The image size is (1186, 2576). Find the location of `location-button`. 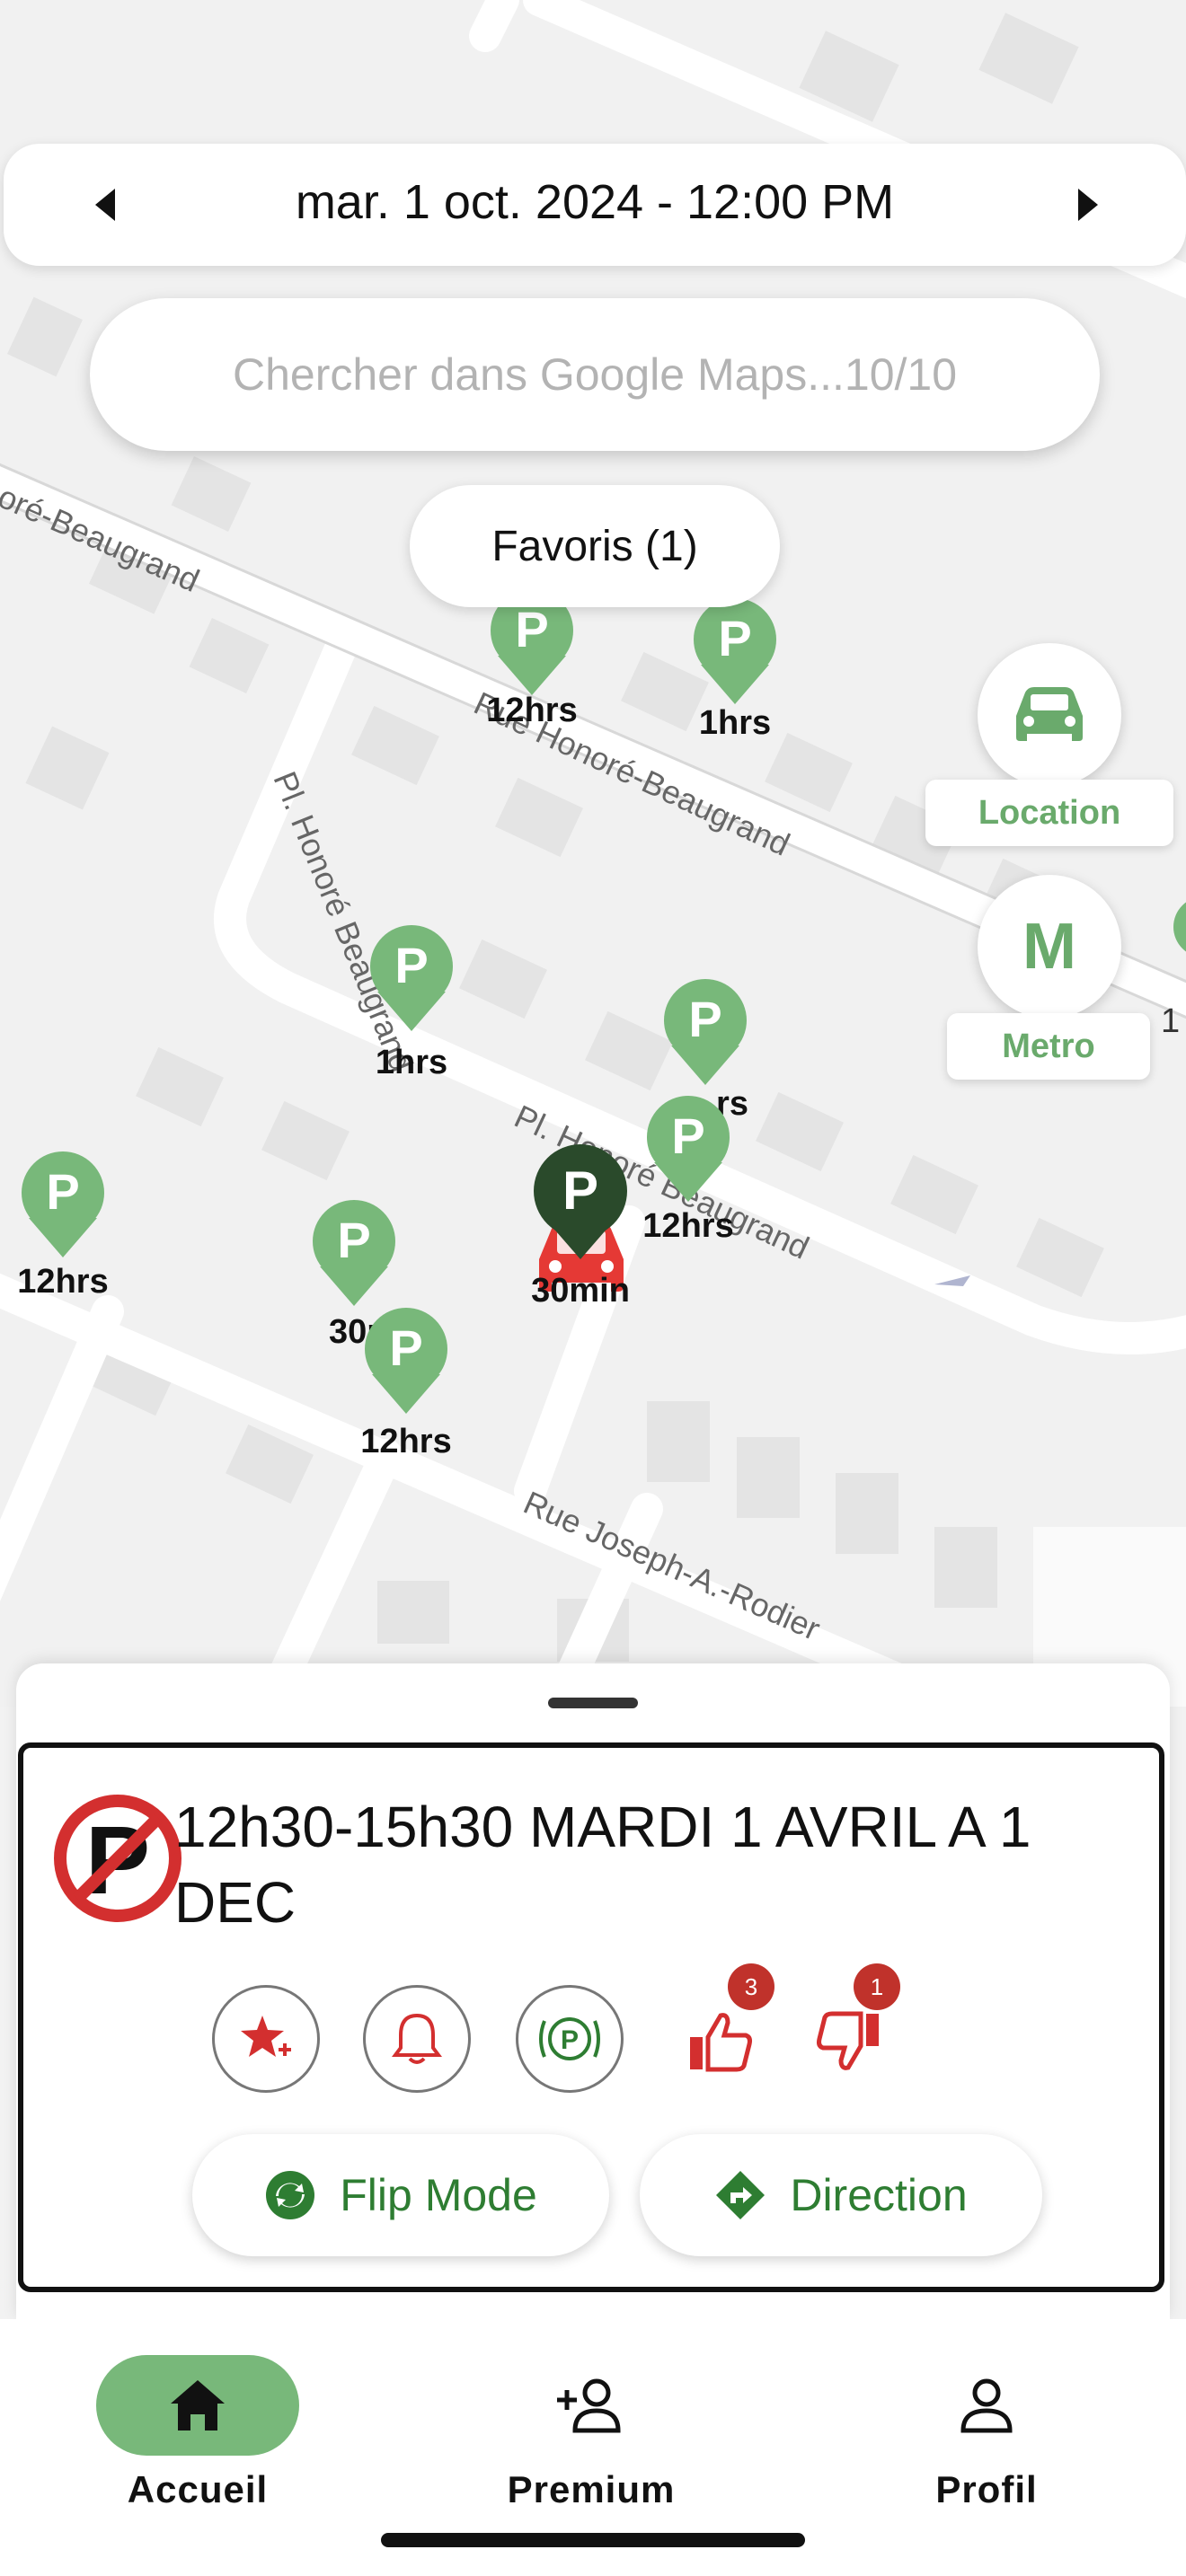

location-button is located at coordinates (1049, 715).